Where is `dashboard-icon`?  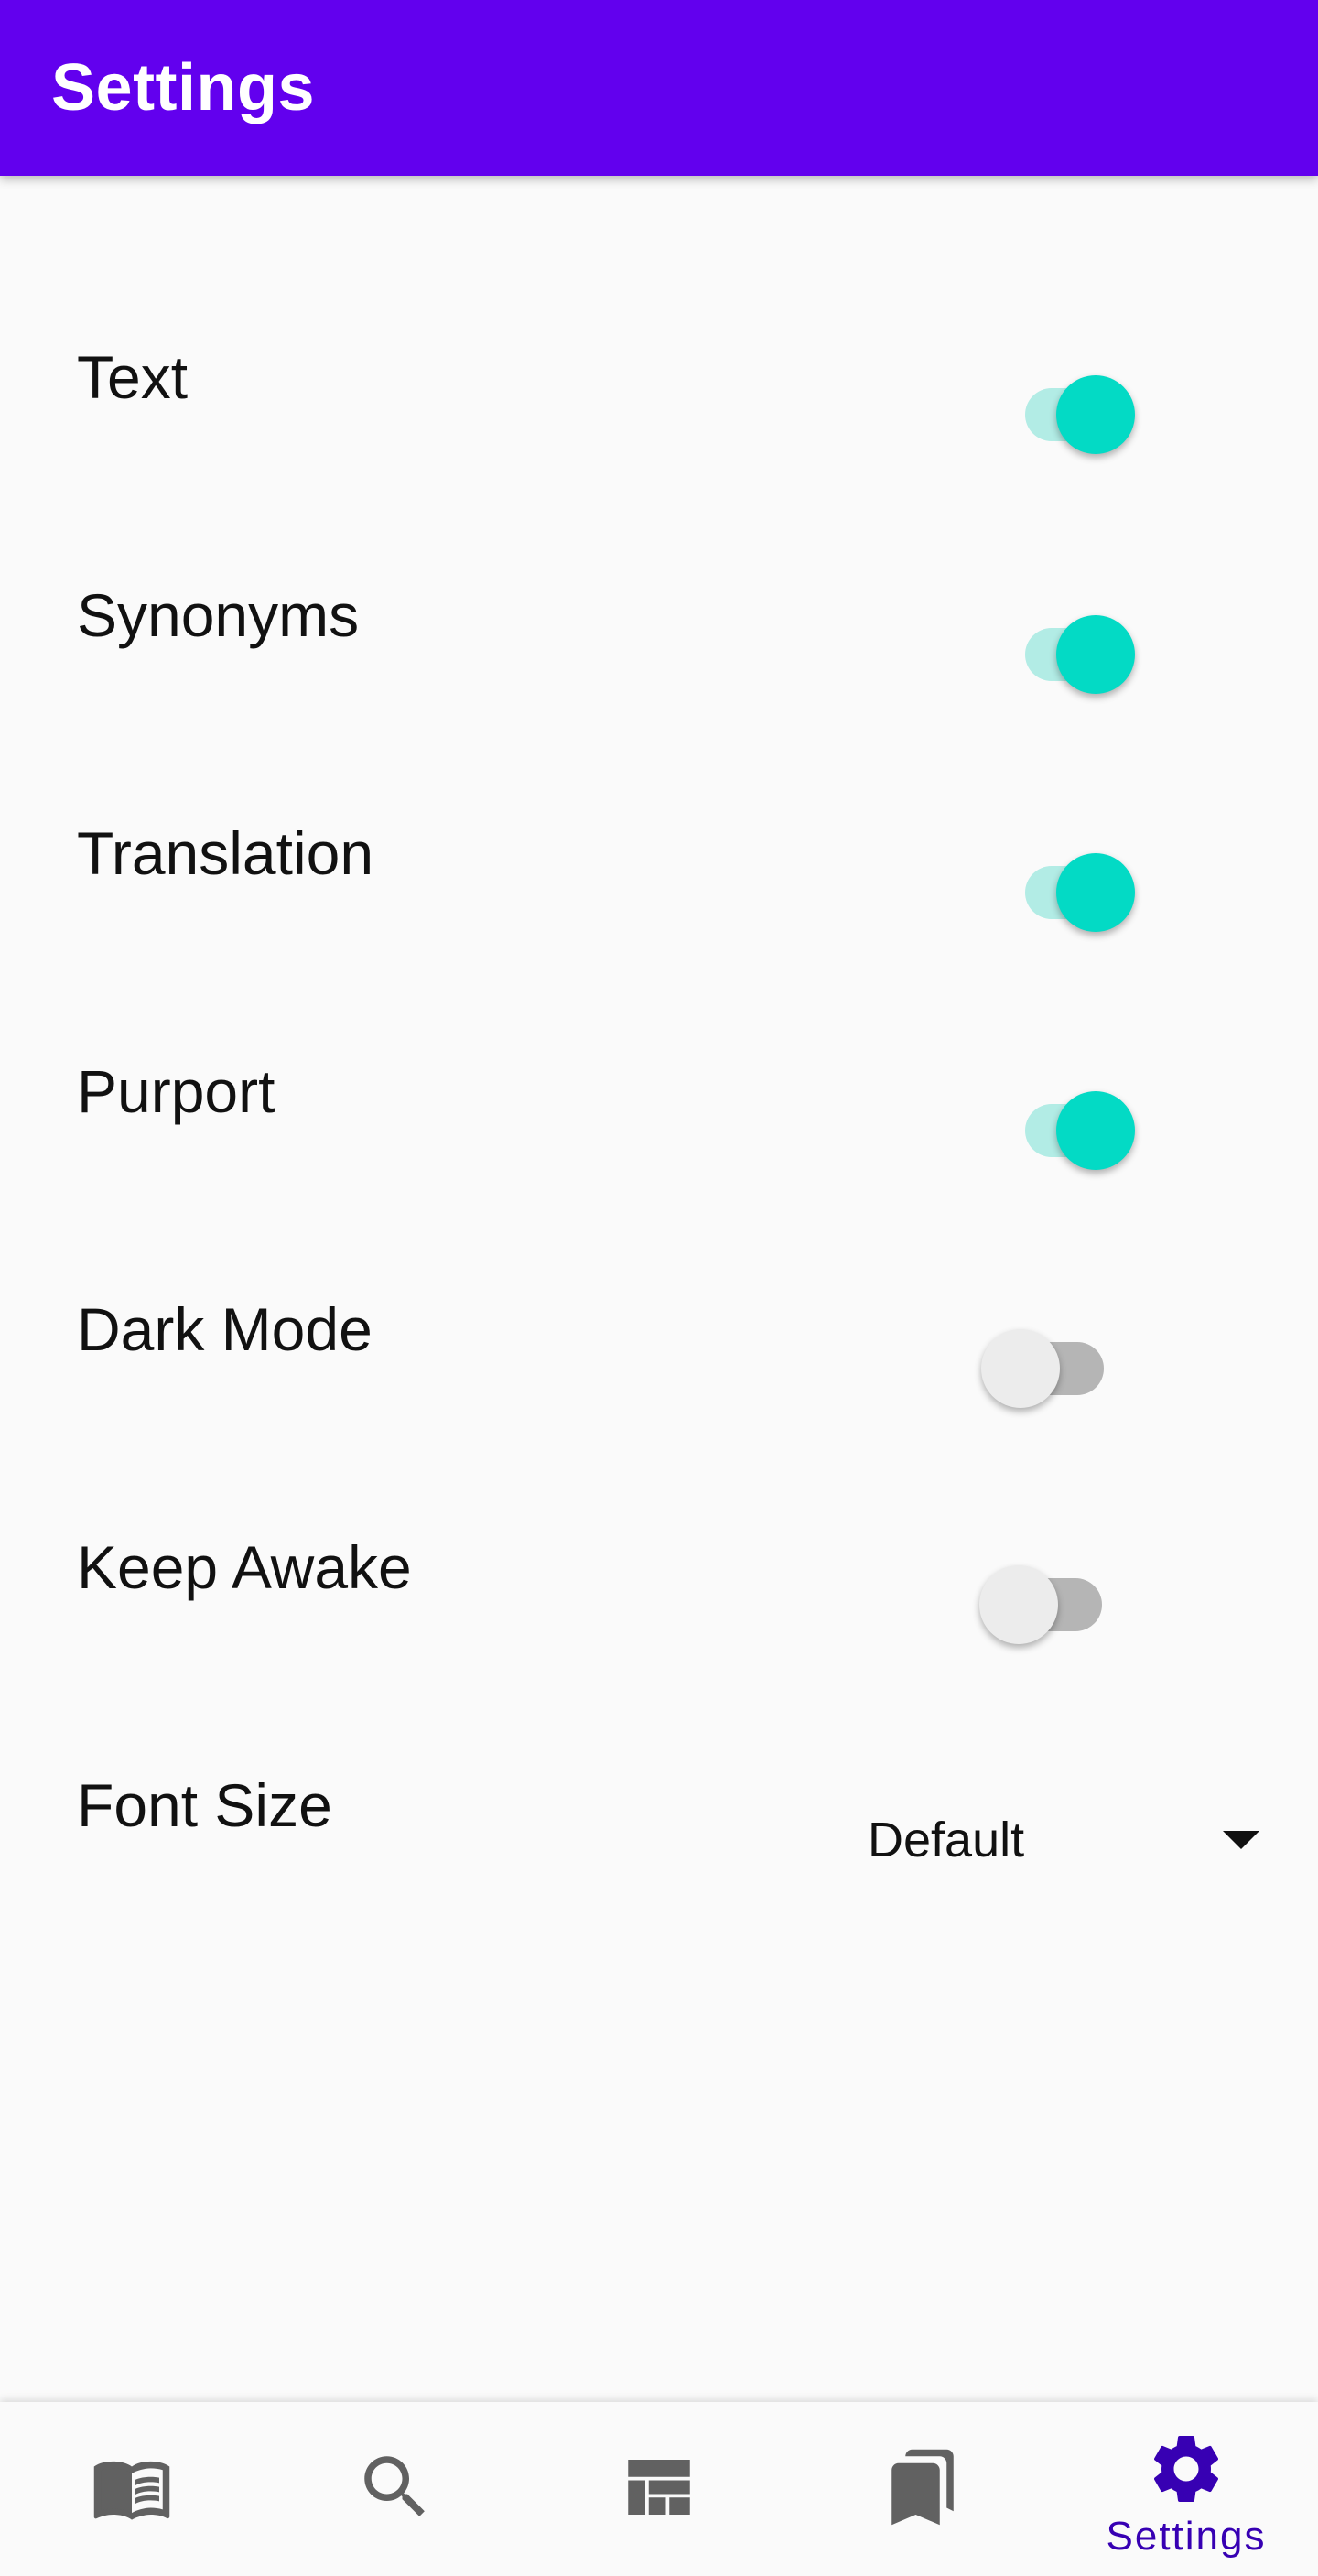
dashboard-icon is located at coordinates (659, 2488).